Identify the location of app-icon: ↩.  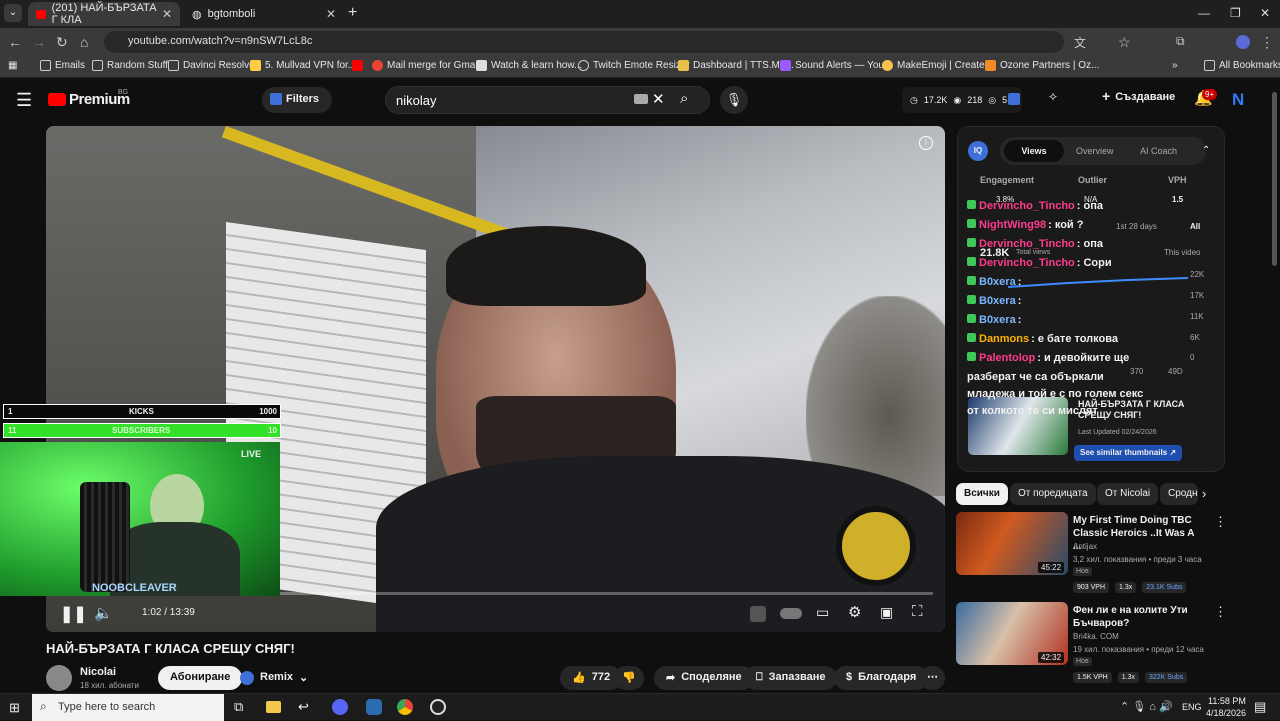
(303, 707).